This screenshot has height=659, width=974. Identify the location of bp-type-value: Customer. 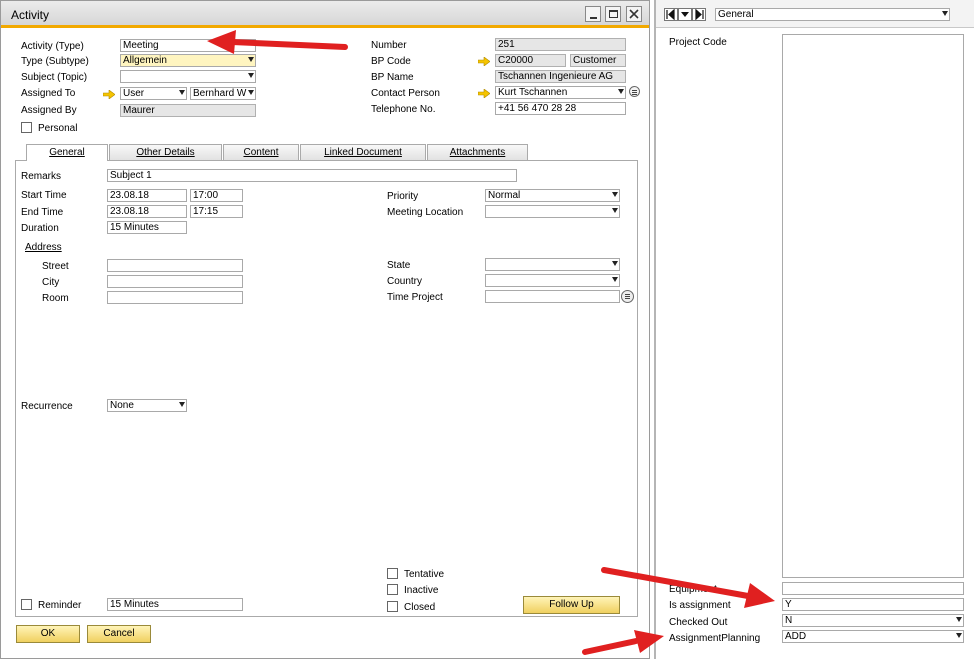
(595, 60).